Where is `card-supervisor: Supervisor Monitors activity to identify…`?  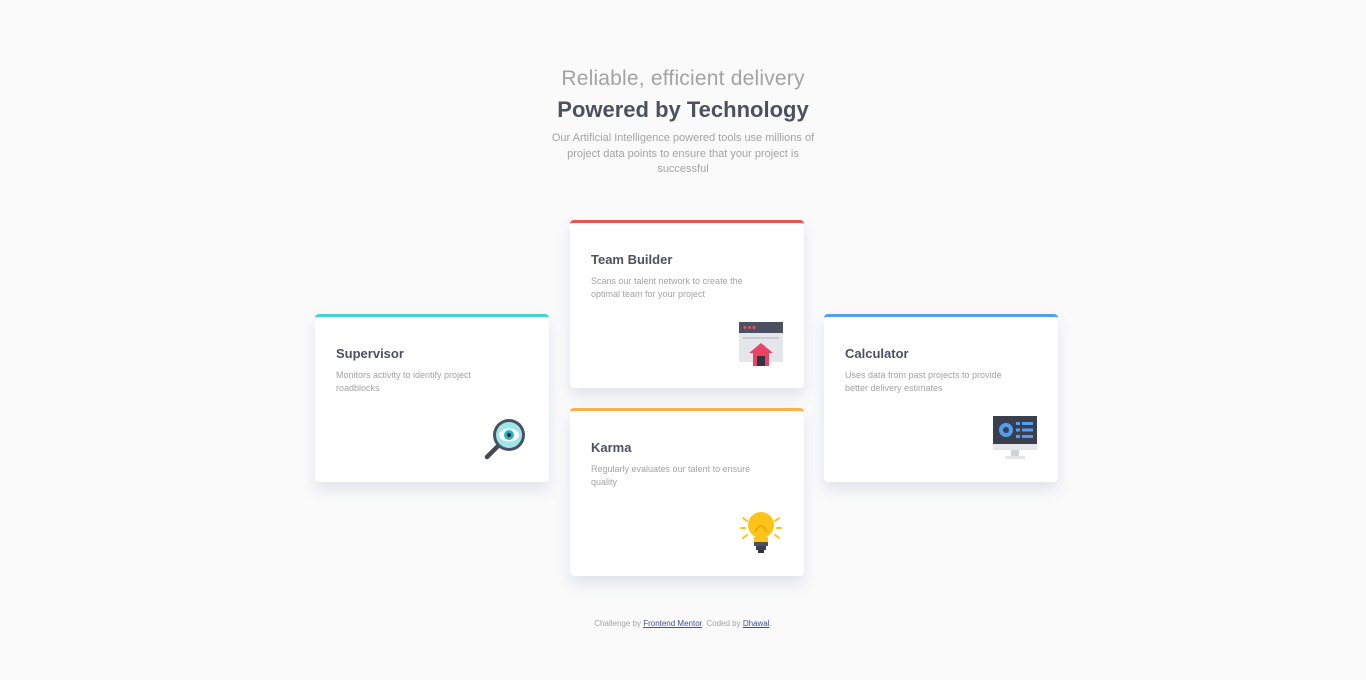 card-supervisor: Supervisor Monitors activity to identify… is located at coordinates (432, 398).